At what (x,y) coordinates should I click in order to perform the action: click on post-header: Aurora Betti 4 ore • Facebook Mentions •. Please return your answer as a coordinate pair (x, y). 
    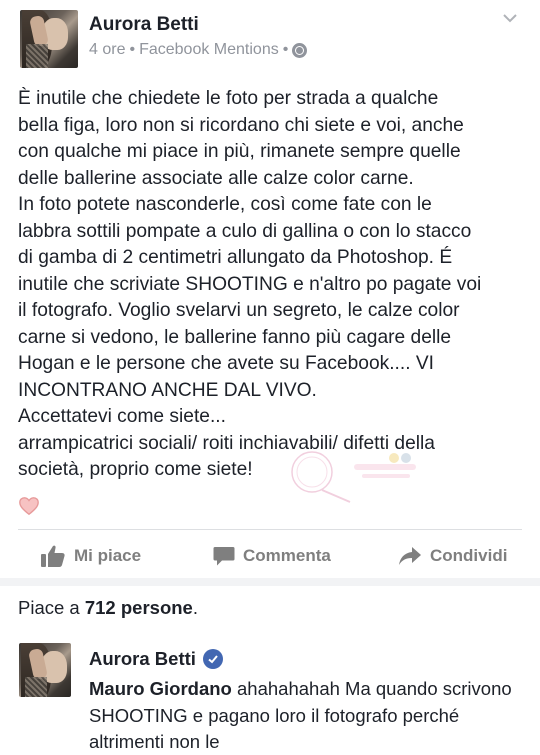
    Looking at the image, I should click on (270, 40).